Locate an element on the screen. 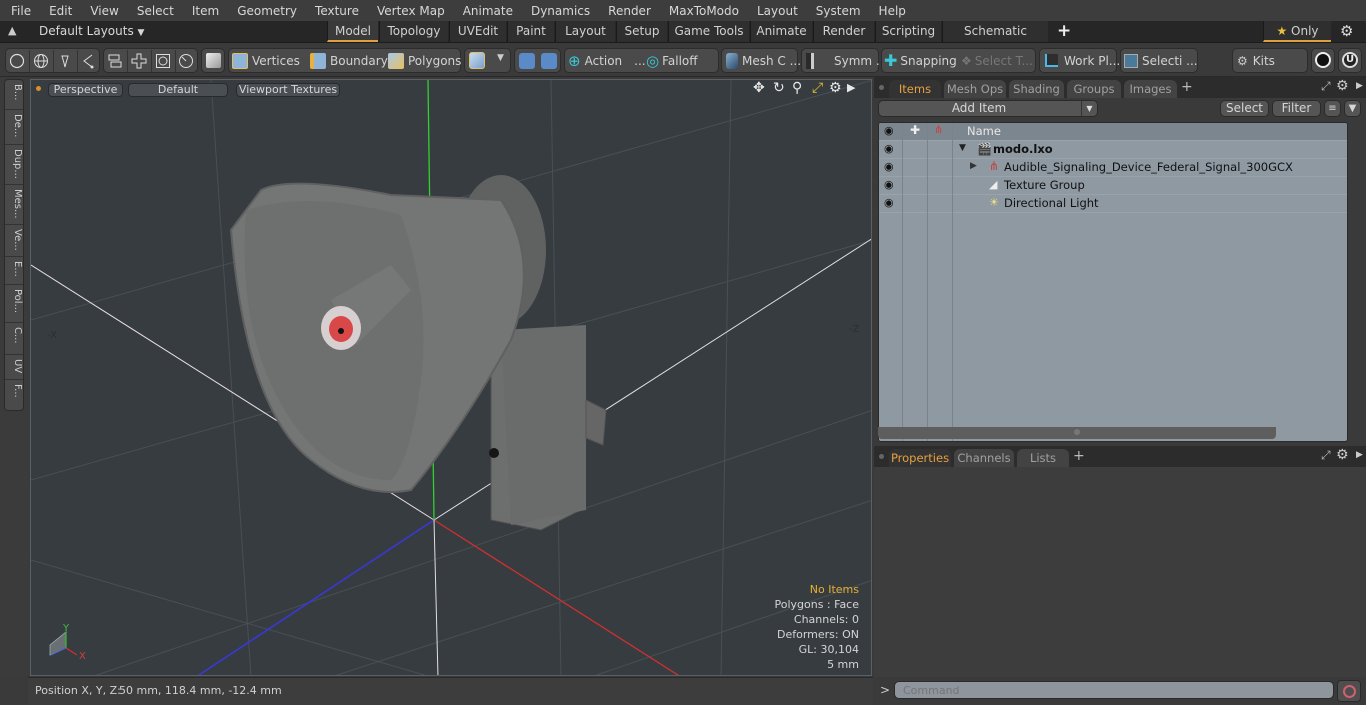 The width and height of the screenshot is (1366, 705). tab-schematic-fusion: Schematic Fusion is located at coordinates (995, 40).